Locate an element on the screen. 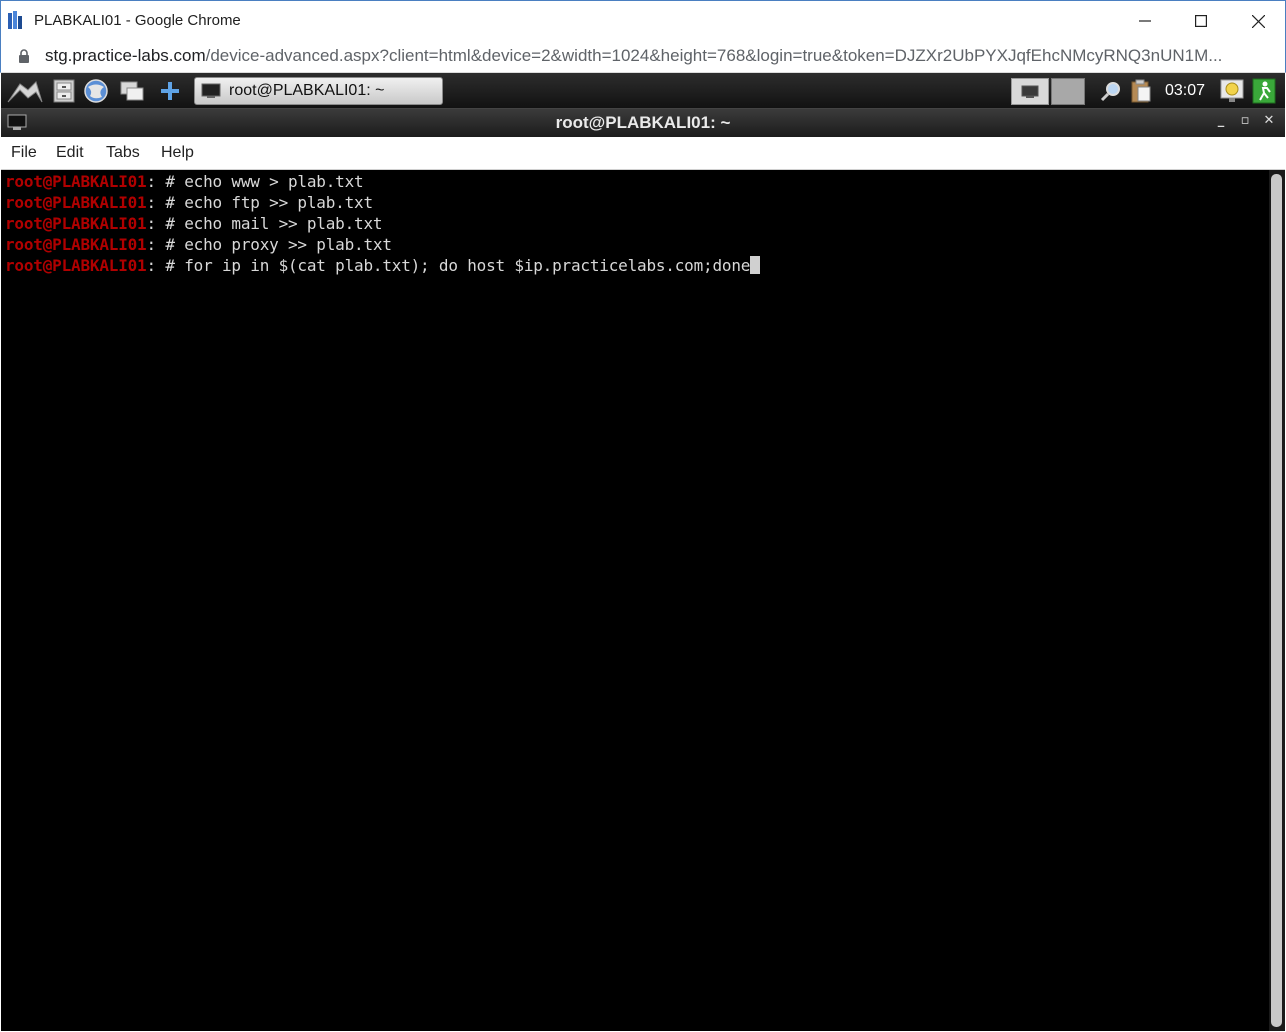  terminal-icon is located at coordinates (211, 90).